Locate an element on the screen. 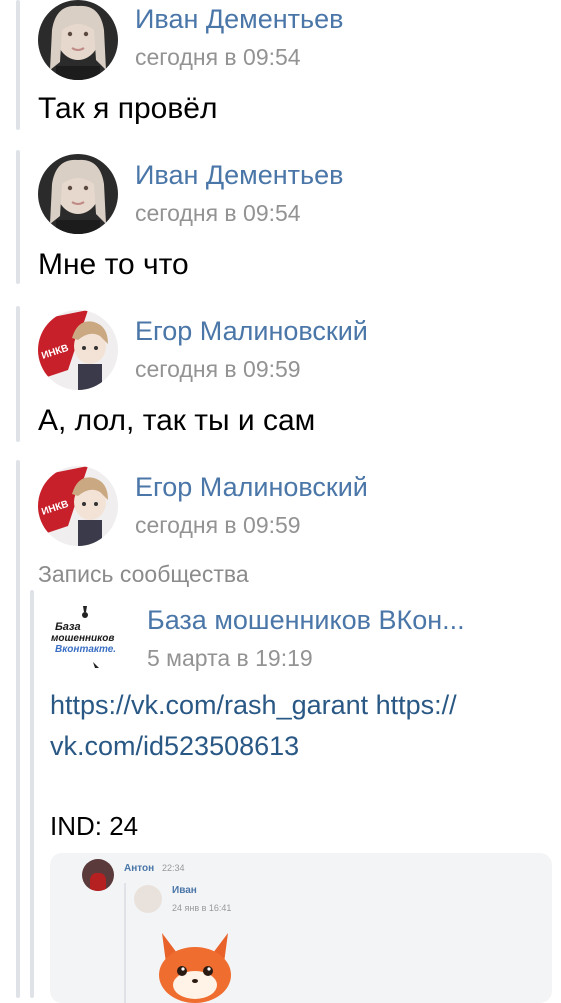 Image resolution: width=561 pixels, height=1003 pixels. post-link-2: vk.com/id523508613 is located at coordinates (174, 746).